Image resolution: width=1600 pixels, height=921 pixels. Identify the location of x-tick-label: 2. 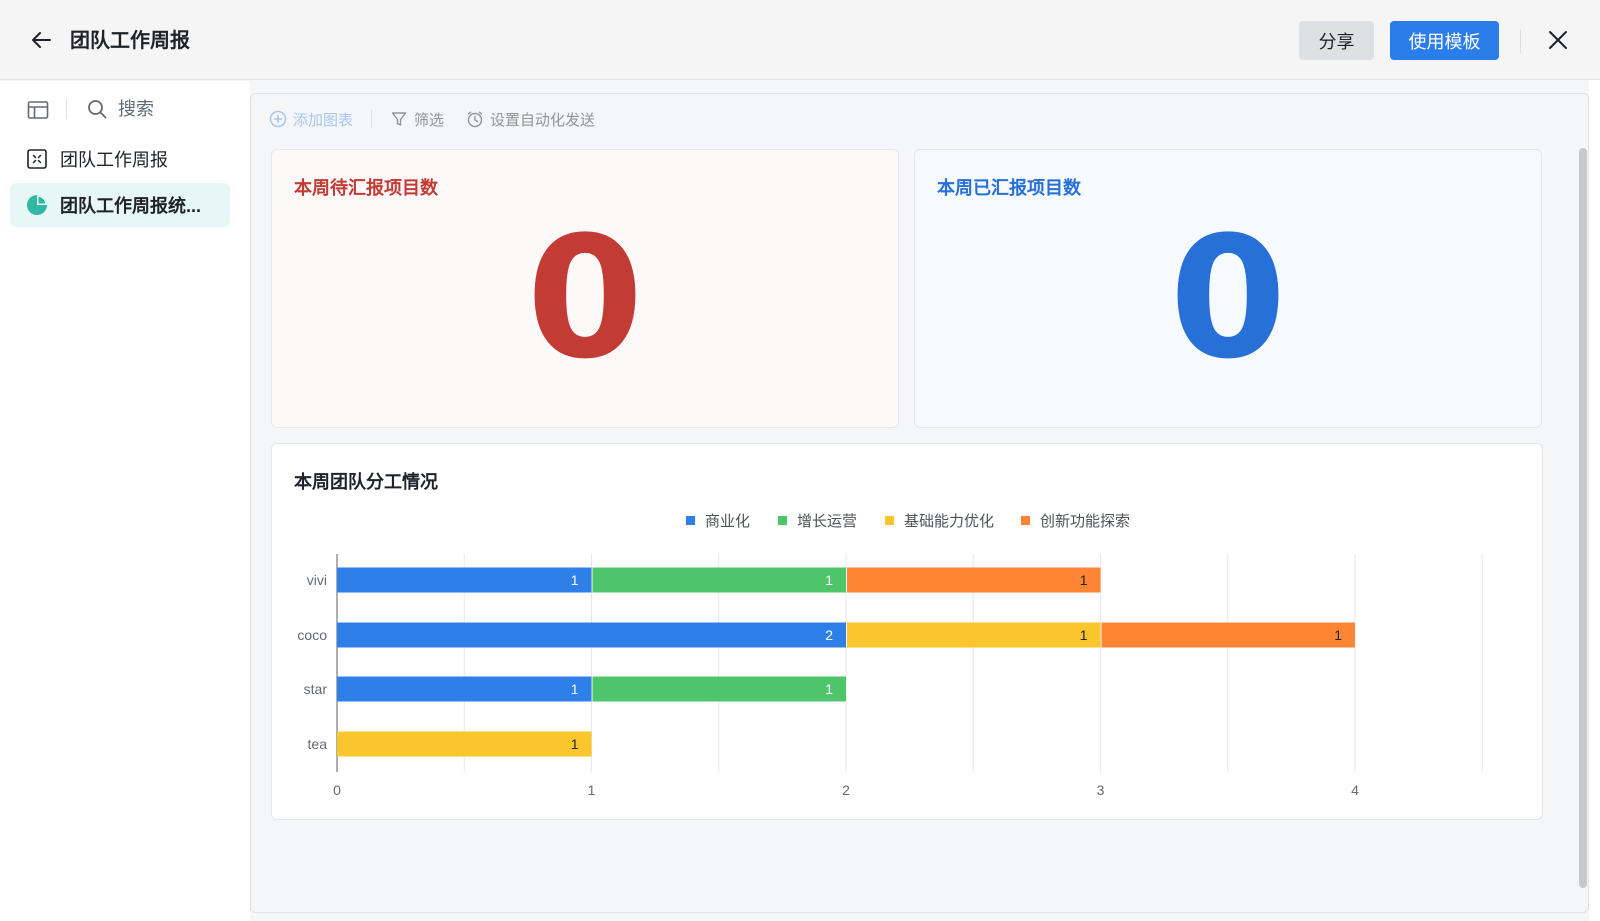
(846, 790).